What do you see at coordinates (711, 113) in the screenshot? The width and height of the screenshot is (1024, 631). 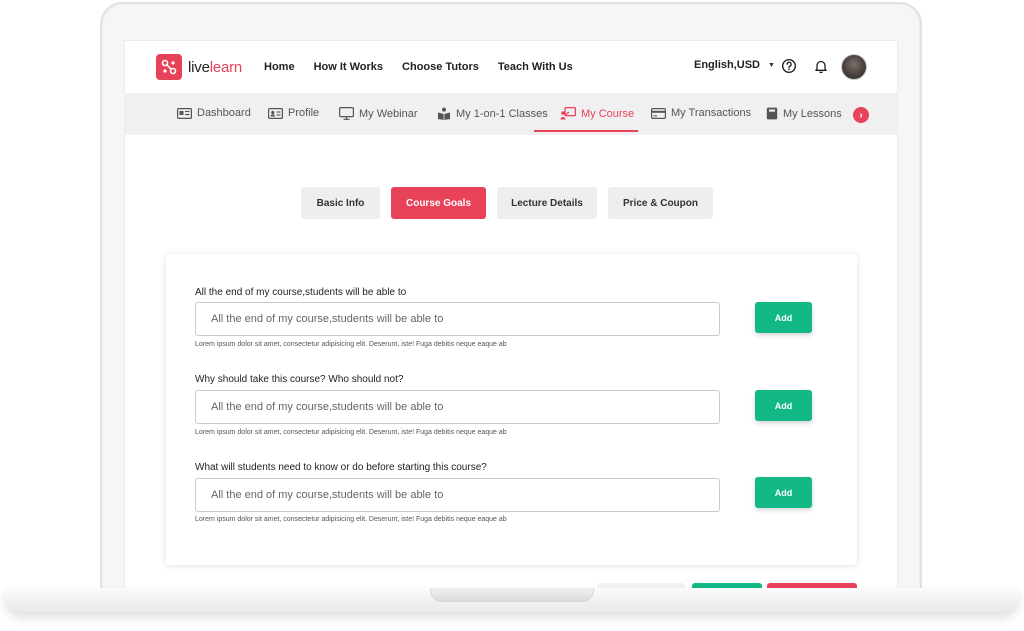 I see `tab-my-transactions-label: My Transactions` at bounding box center [711, 113].